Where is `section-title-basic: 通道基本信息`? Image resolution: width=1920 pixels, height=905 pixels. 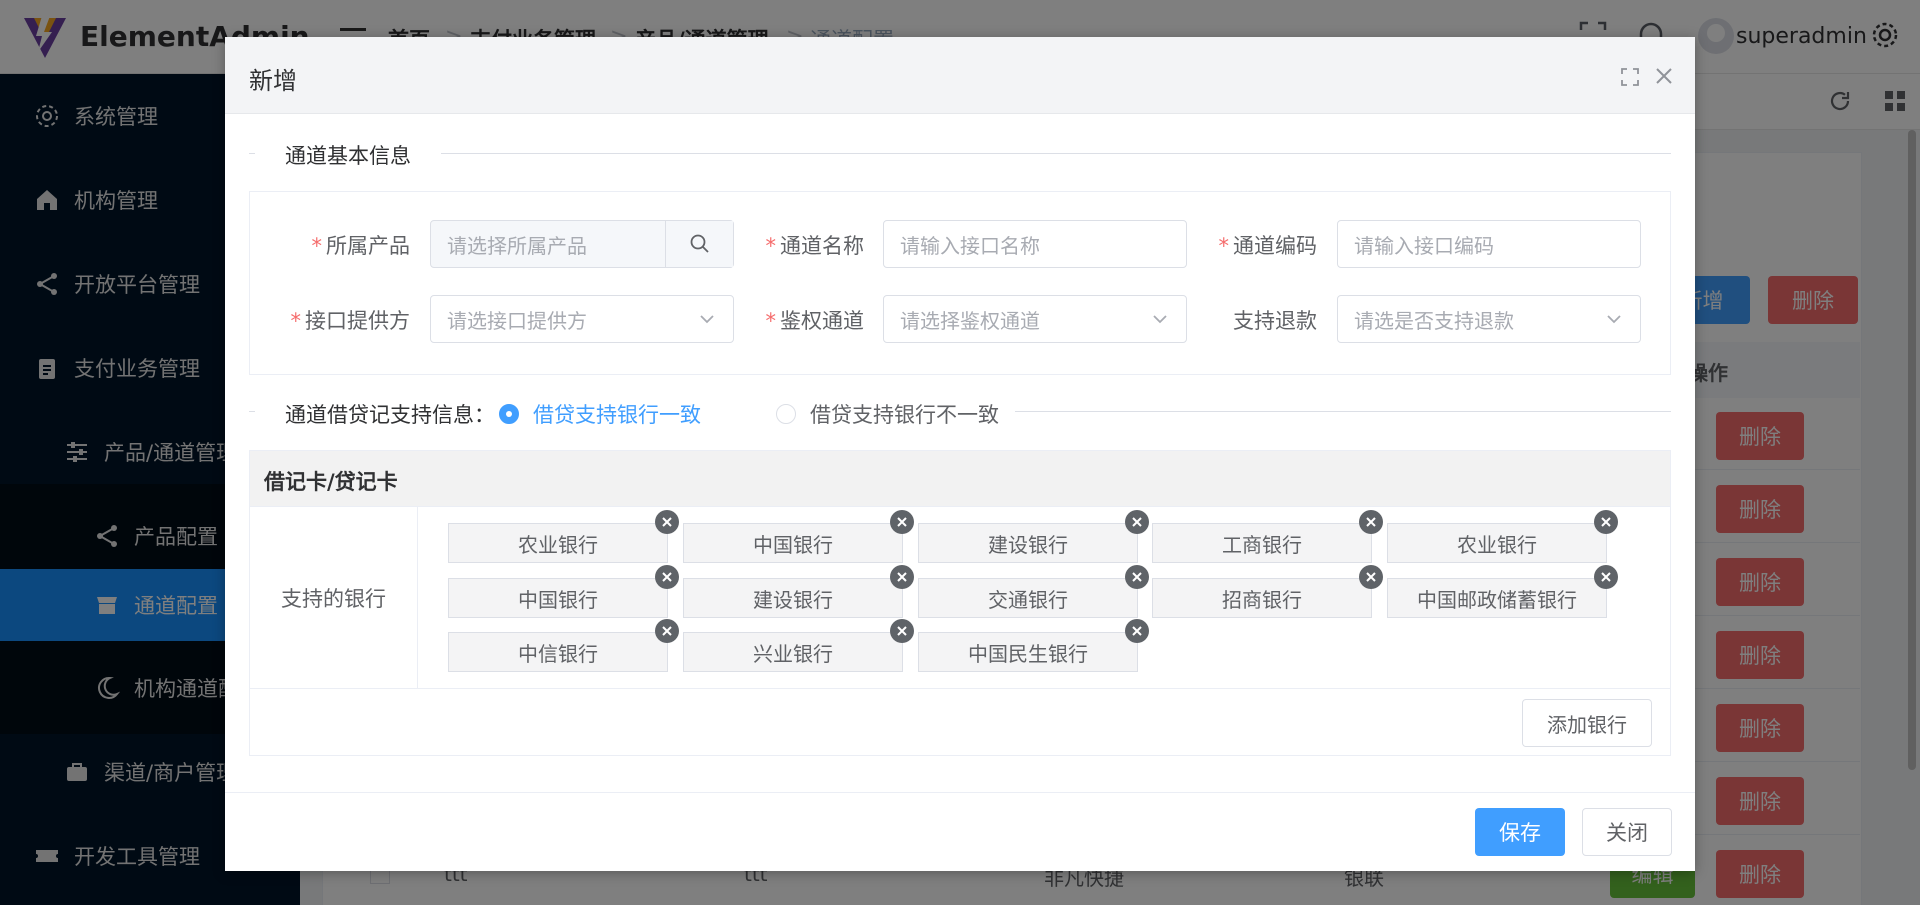 section-title-basic: 通道基本信息 is located at coordinates (348, 155).